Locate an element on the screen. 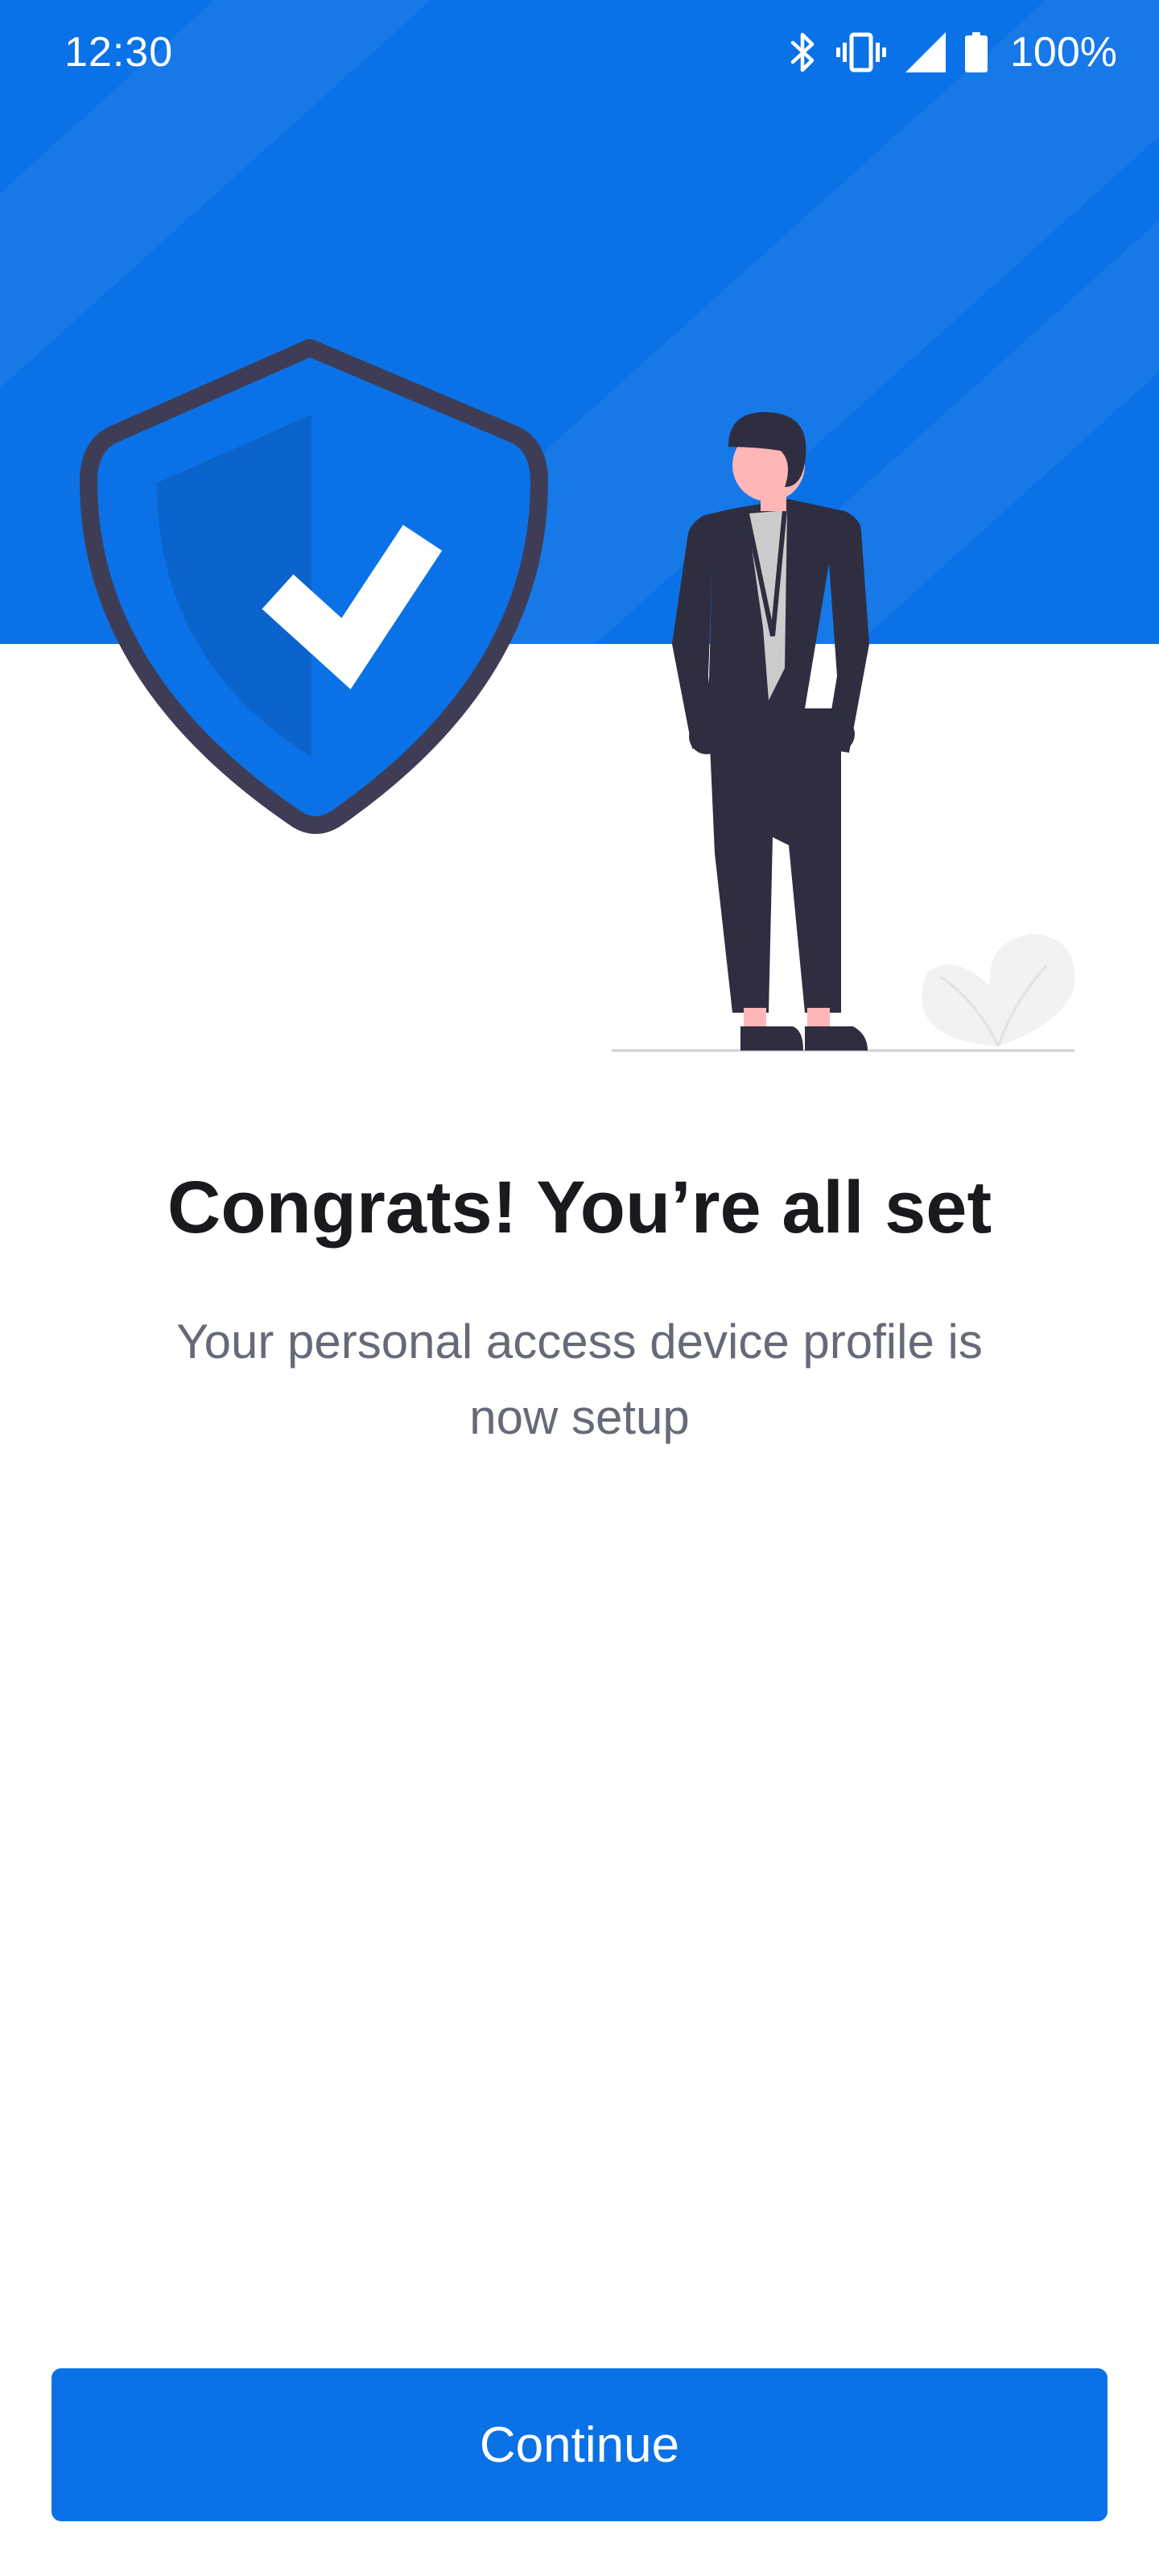 The height and width of the screenshot is (2576, 1159). continue-button: Continue is located at coordinates (579, 2444).